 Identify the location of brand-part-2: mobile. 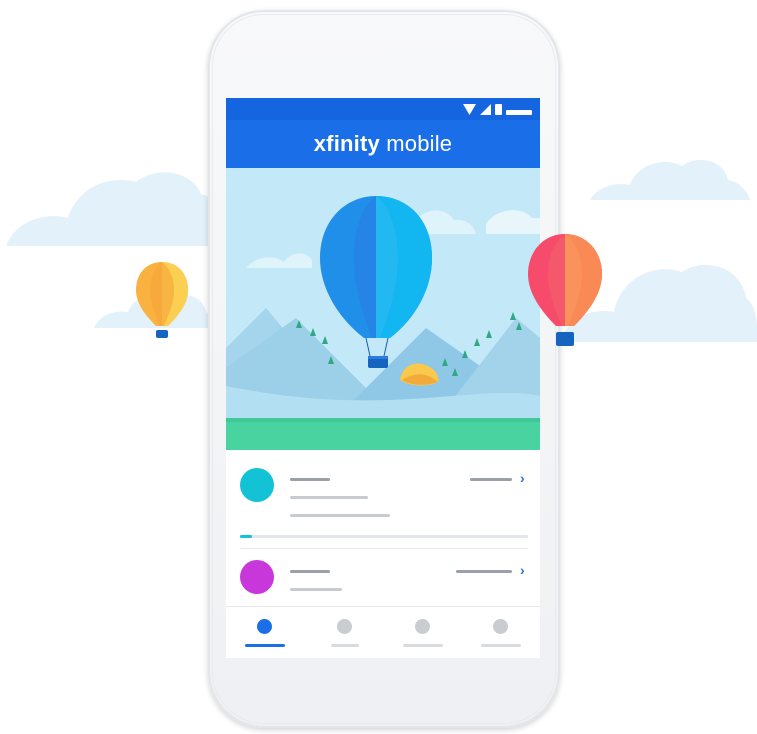
(419, 143).